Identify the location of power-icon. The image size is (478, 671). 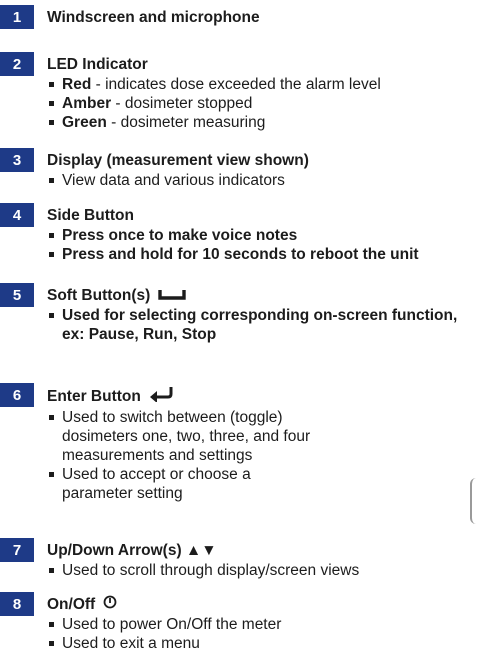
(110, 604).